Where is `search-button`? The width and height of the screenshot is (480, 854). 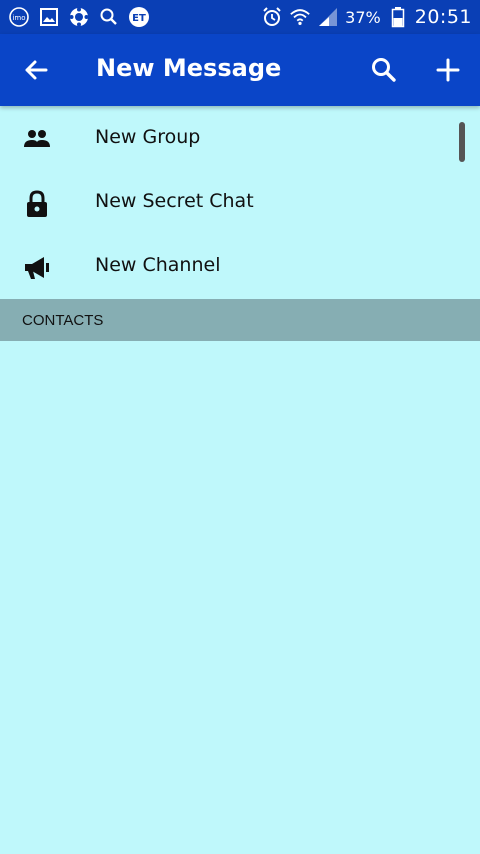
search-button is located at coordinates (384, 70).